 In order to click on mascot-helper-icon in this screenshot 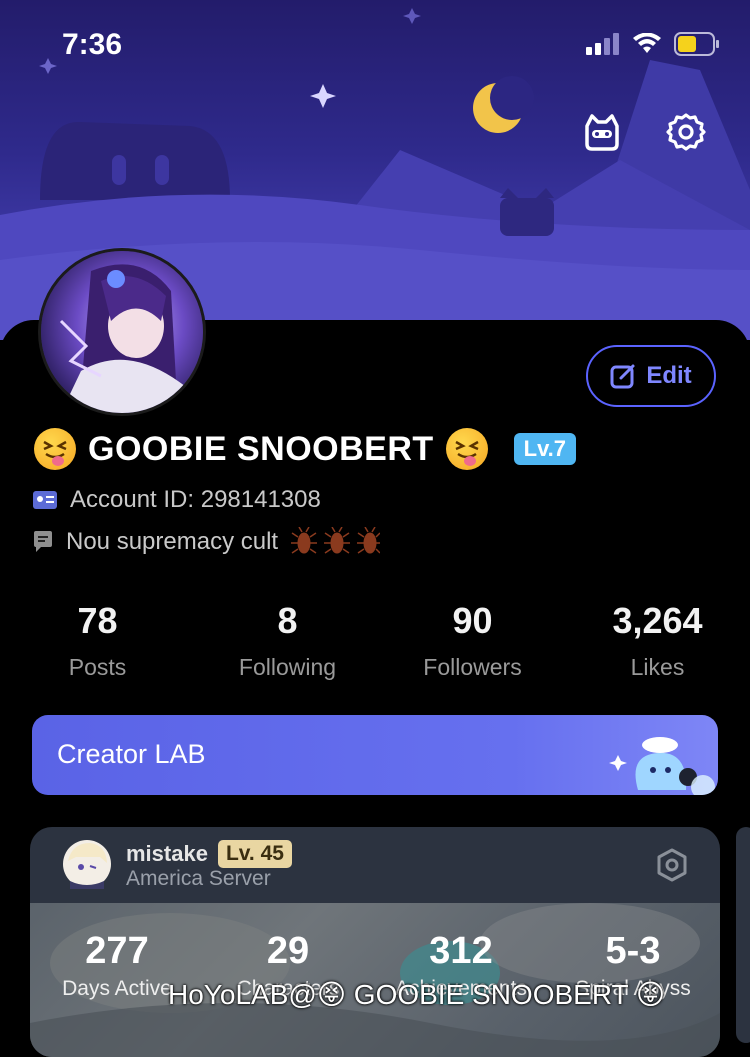, I will do `click(602, 132)`.